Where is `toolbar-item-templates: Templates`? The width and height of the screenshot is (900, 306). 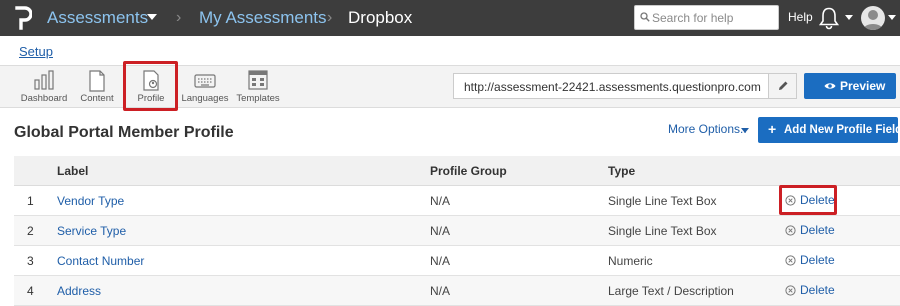
toolbar-item-templates: Templates is located at coordinates (258, 87).